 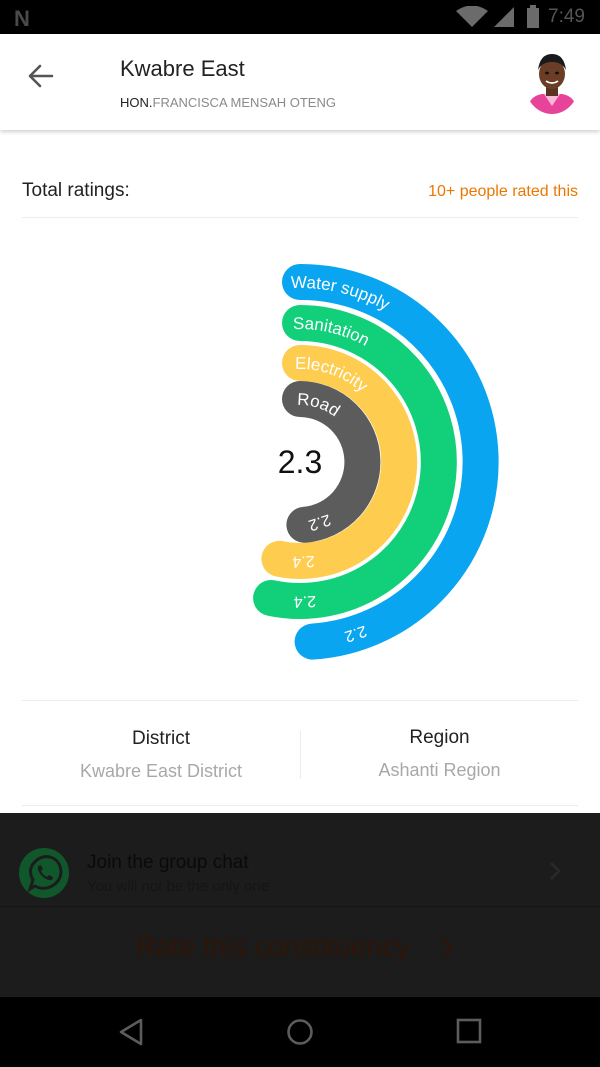 I want to click on representative-name: HON.FRANCISCA MENSAH OTENG, so click(x=228, y=102).